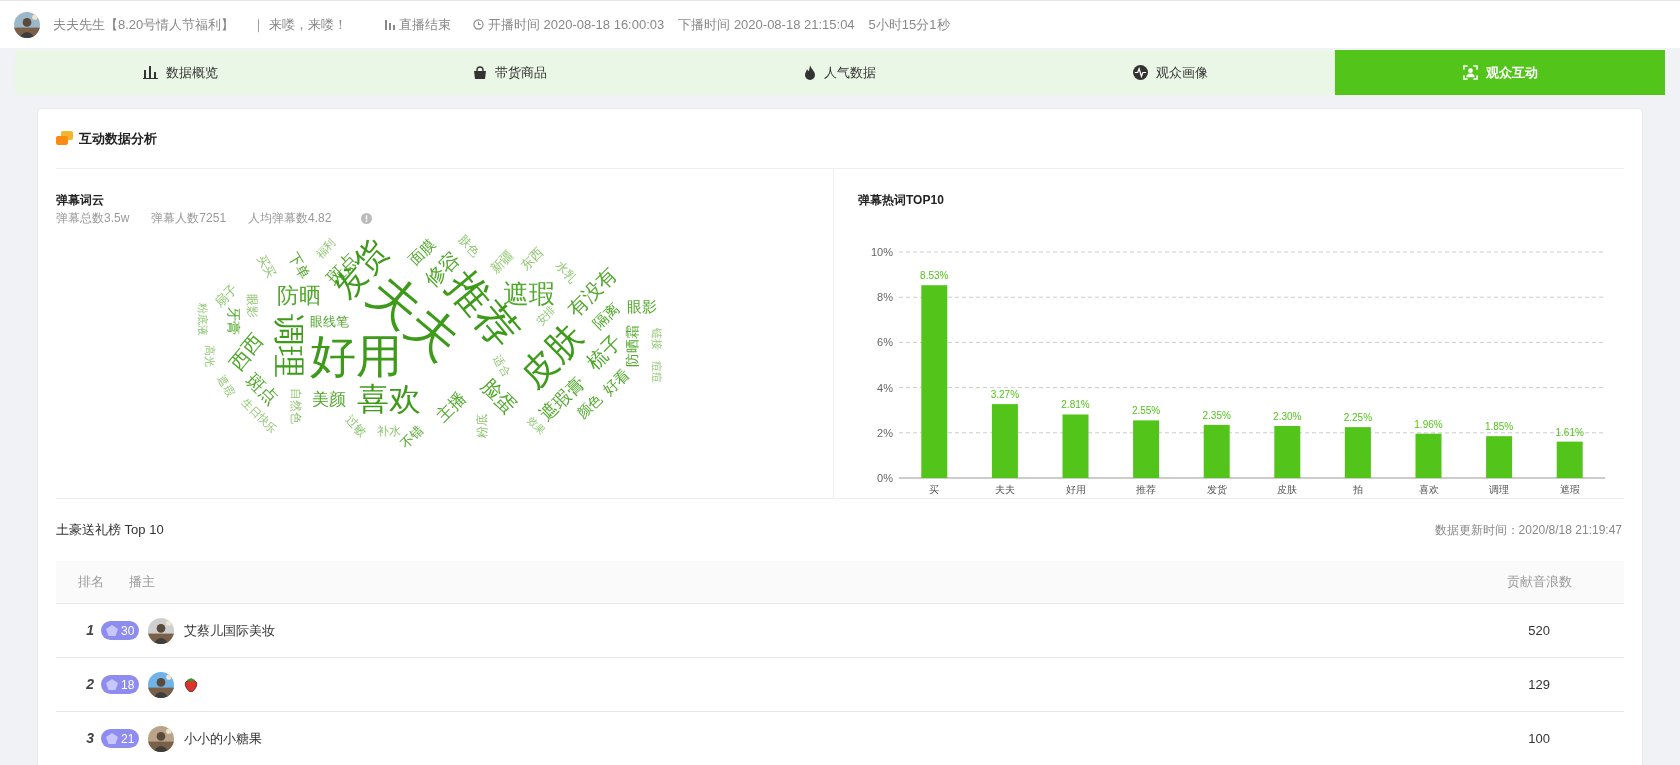 The image size is (1680, 765). I want to click on cloud-word: 东西, so click(532, 259).